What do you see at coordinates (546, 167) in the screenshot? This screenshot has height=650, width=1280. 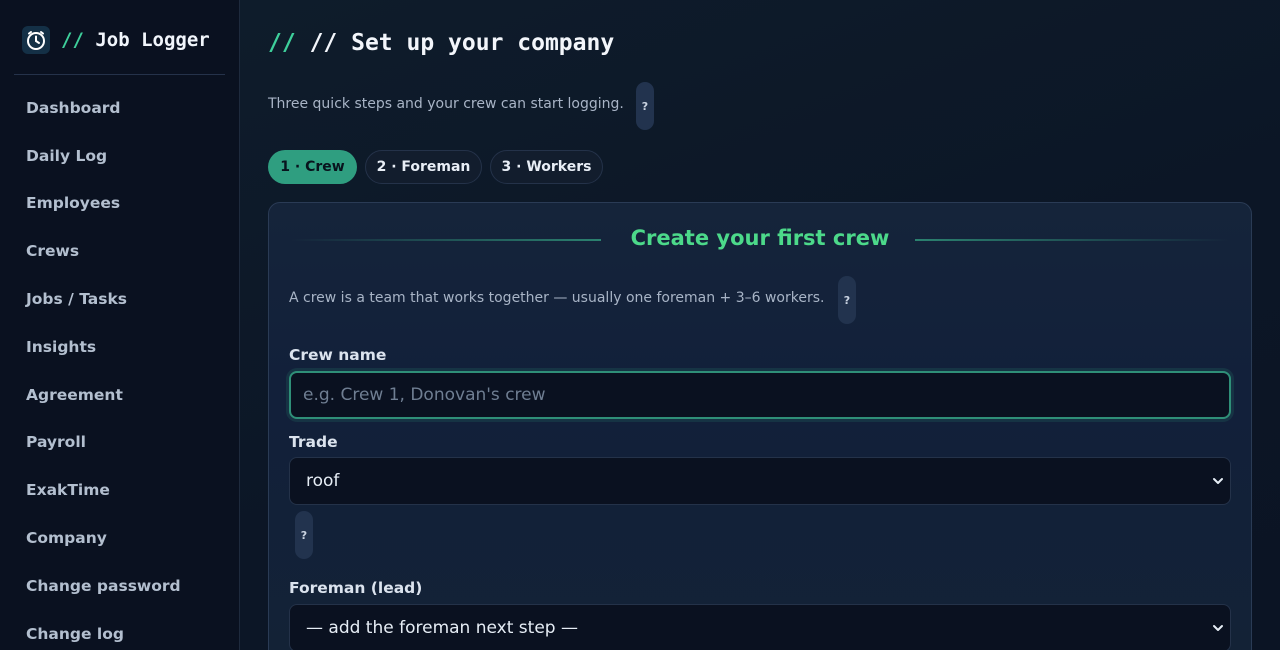 I see `tab-step-workers: 3 · Workers` at bounding box center [546, 167].